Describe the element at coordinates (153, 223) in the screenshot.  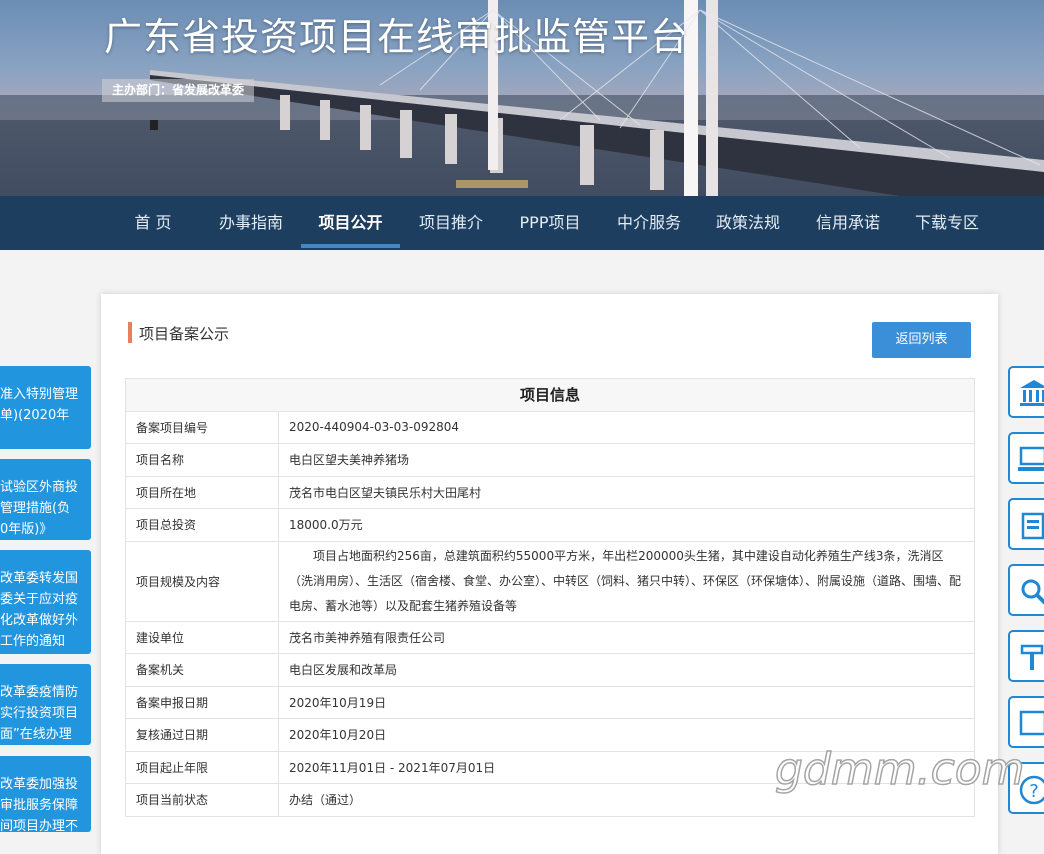
I see `nav-item-home: 首 页` at that location.